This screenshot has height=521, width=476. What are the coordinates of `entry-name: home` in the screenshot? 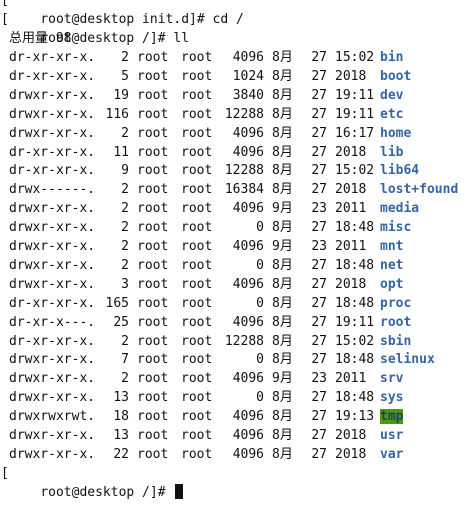 It's located at (395, 133).